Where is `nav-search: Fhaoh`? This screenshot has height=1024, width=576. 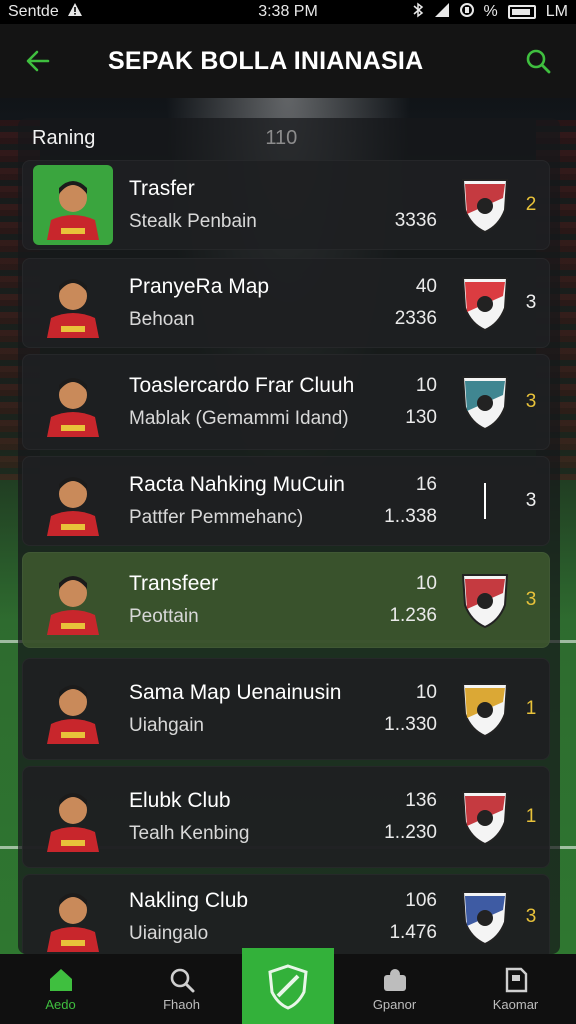 nav-search: Fhaoh is located at coordinates (181, 989).